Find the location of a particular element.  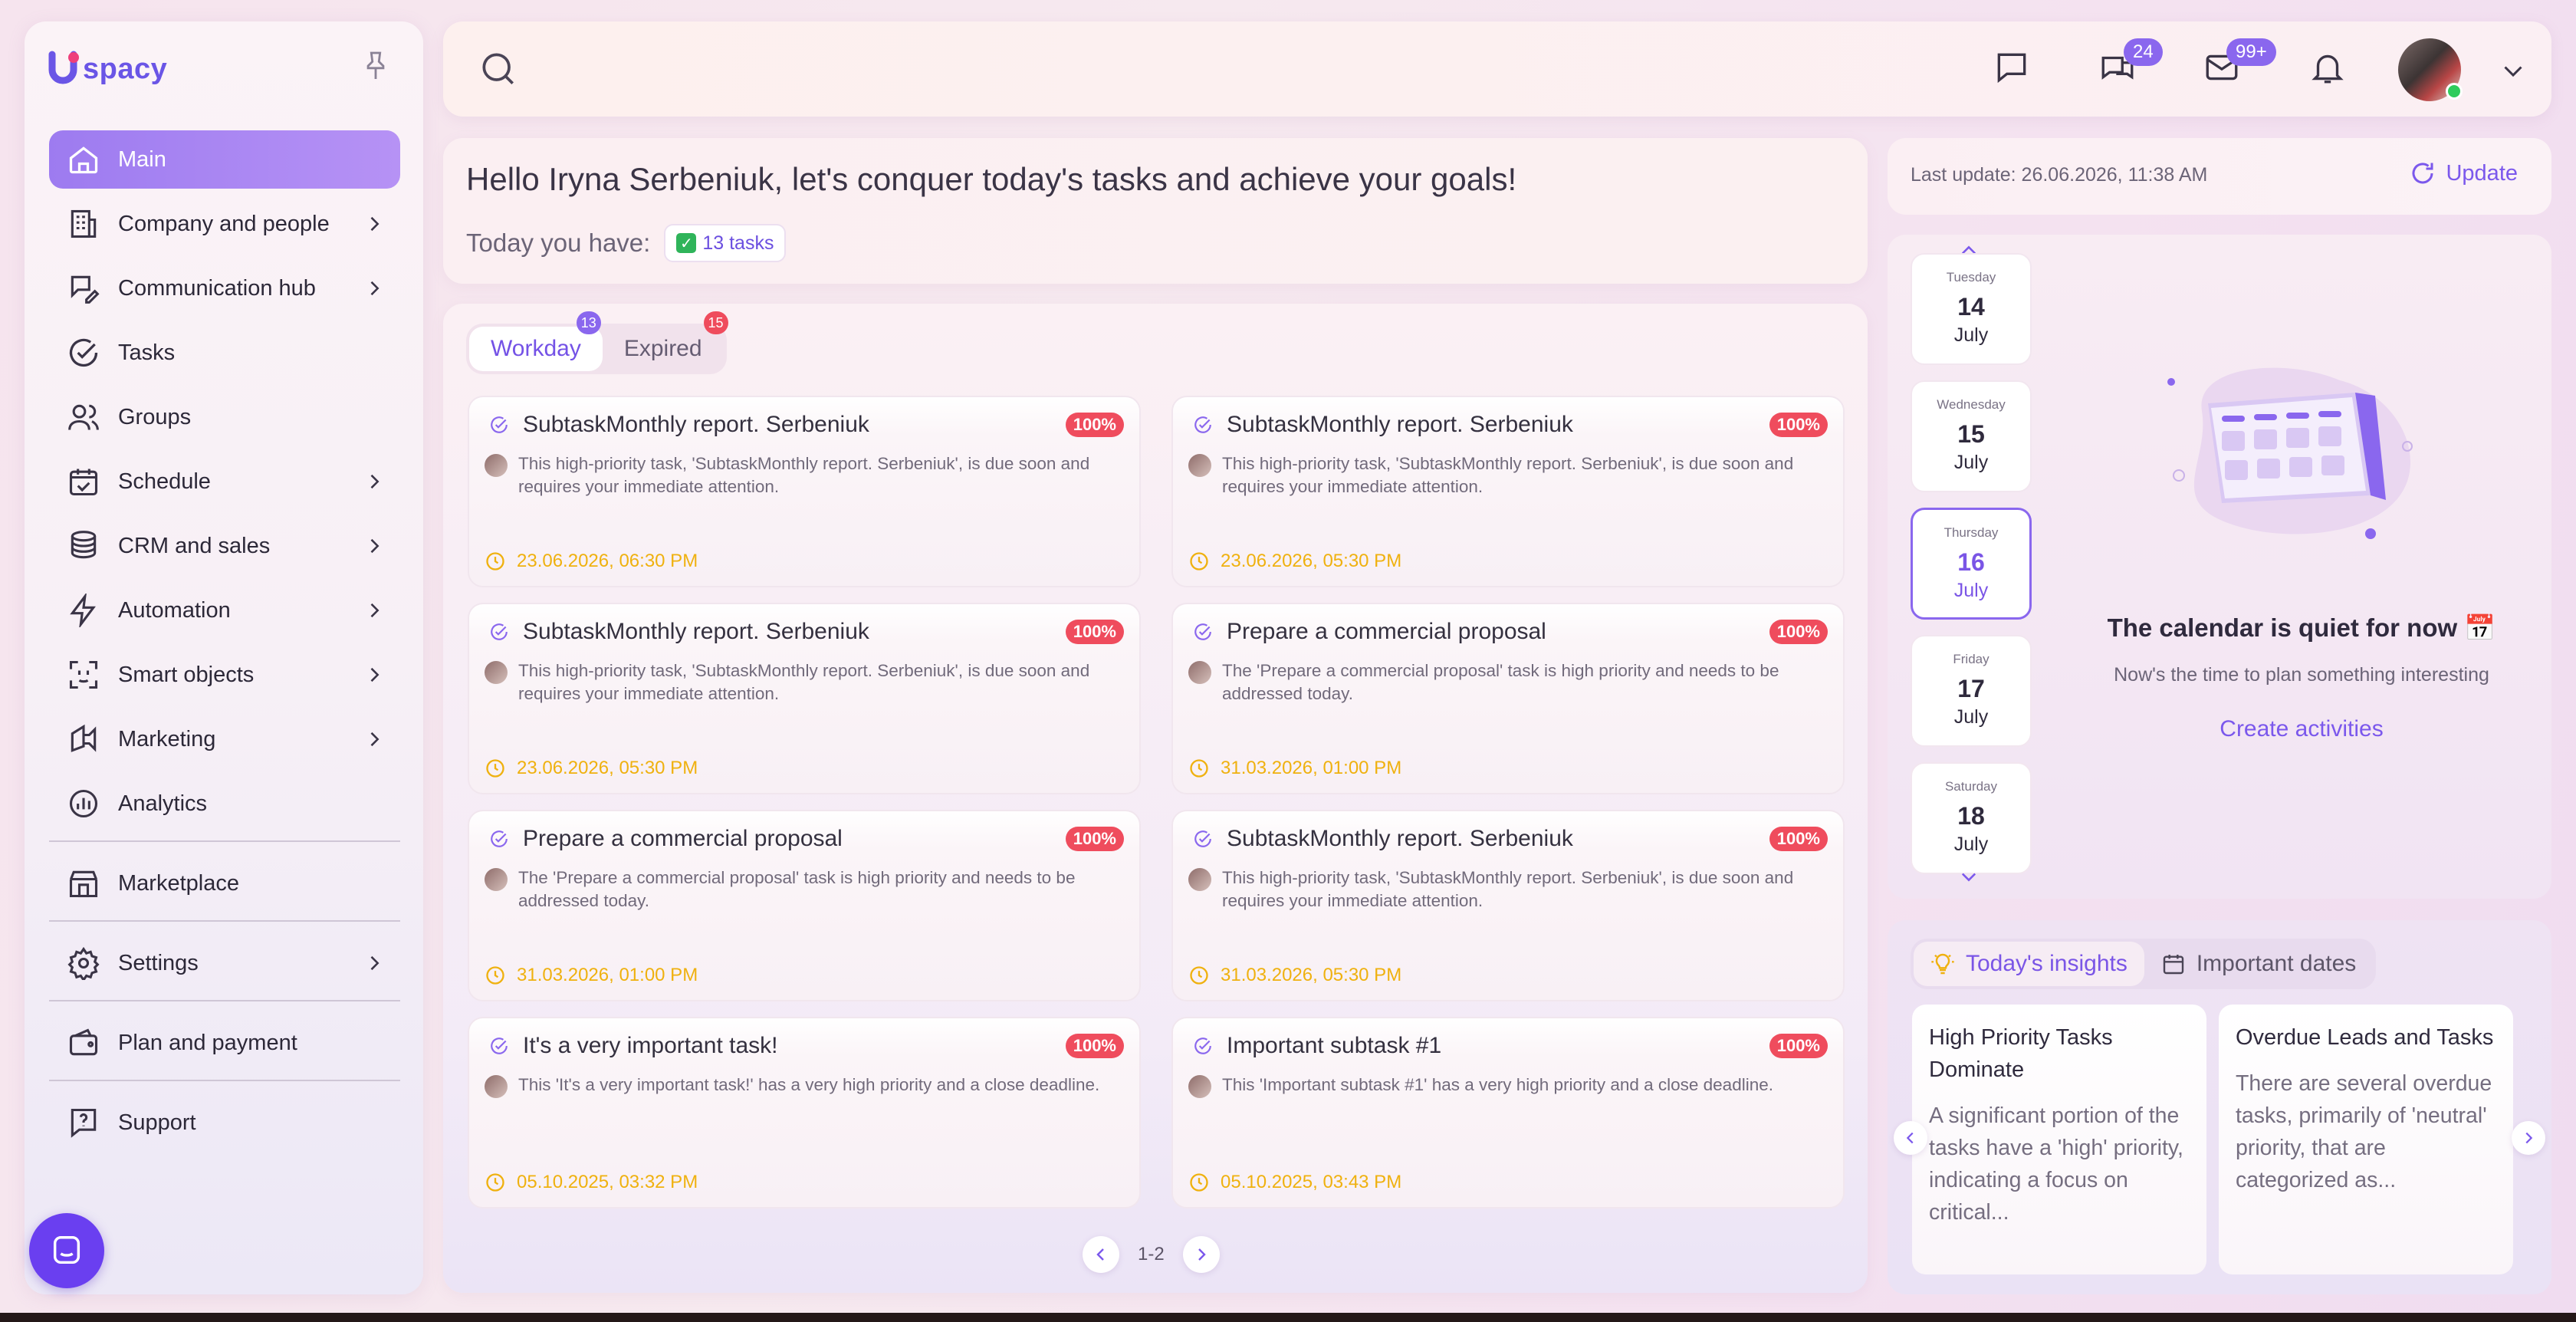

sidebar-item-label: Marketing is located at coordinates (167, 738).